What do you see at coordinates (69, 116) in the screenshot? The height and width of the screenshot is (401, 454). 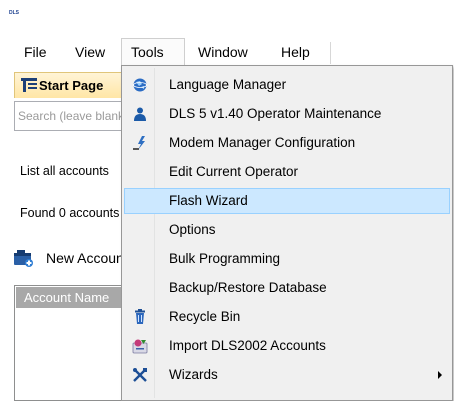 I see `search-input: Search (leave blank for all)` at bounding box center [69, 116].